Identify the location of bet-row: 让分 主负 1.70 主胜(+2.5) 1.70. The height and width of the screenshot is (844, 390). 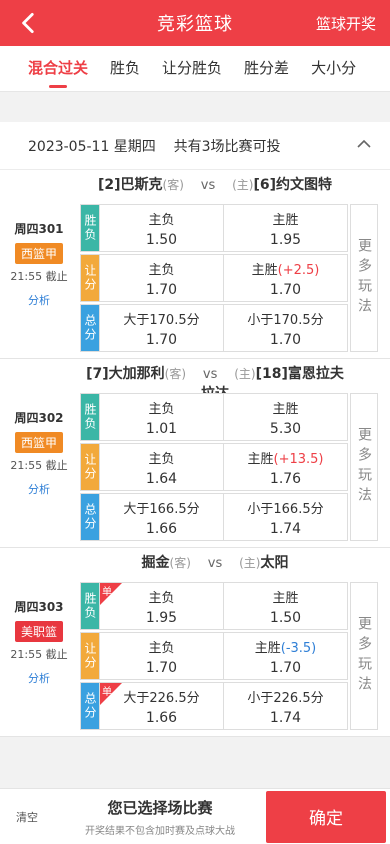
(214, 278).